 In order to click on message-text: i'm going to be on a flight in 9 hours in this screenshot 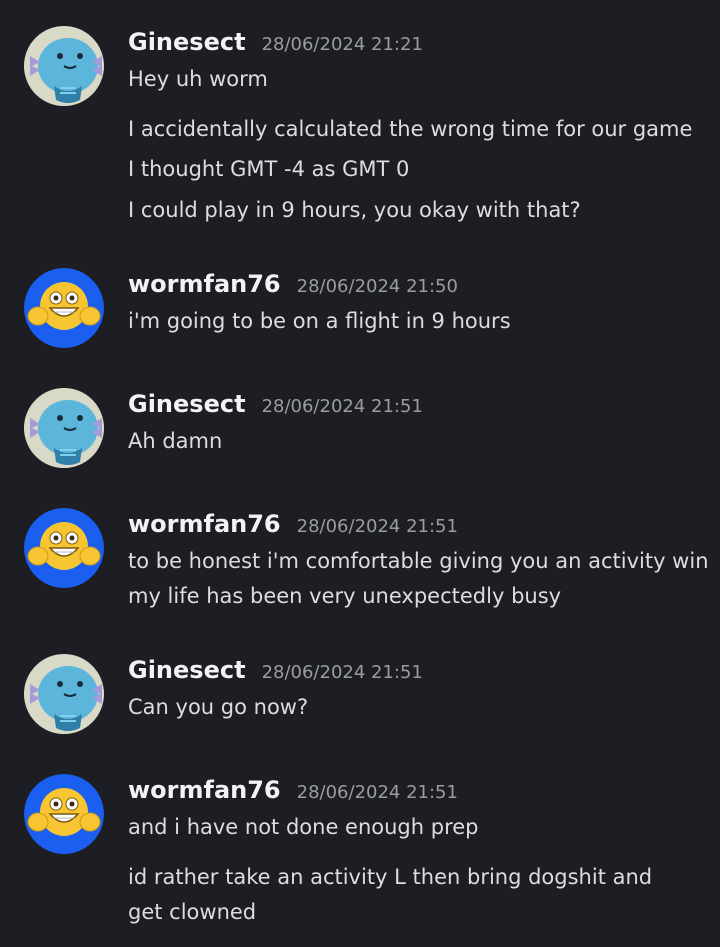, I will do `click(319, 321)`.